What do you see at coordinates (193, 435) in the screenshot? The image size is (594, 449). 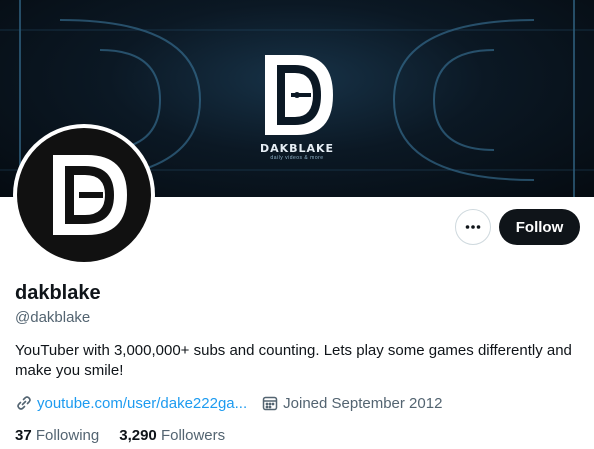 I see `followers-label: Followers` at bounding box center [193, 435].